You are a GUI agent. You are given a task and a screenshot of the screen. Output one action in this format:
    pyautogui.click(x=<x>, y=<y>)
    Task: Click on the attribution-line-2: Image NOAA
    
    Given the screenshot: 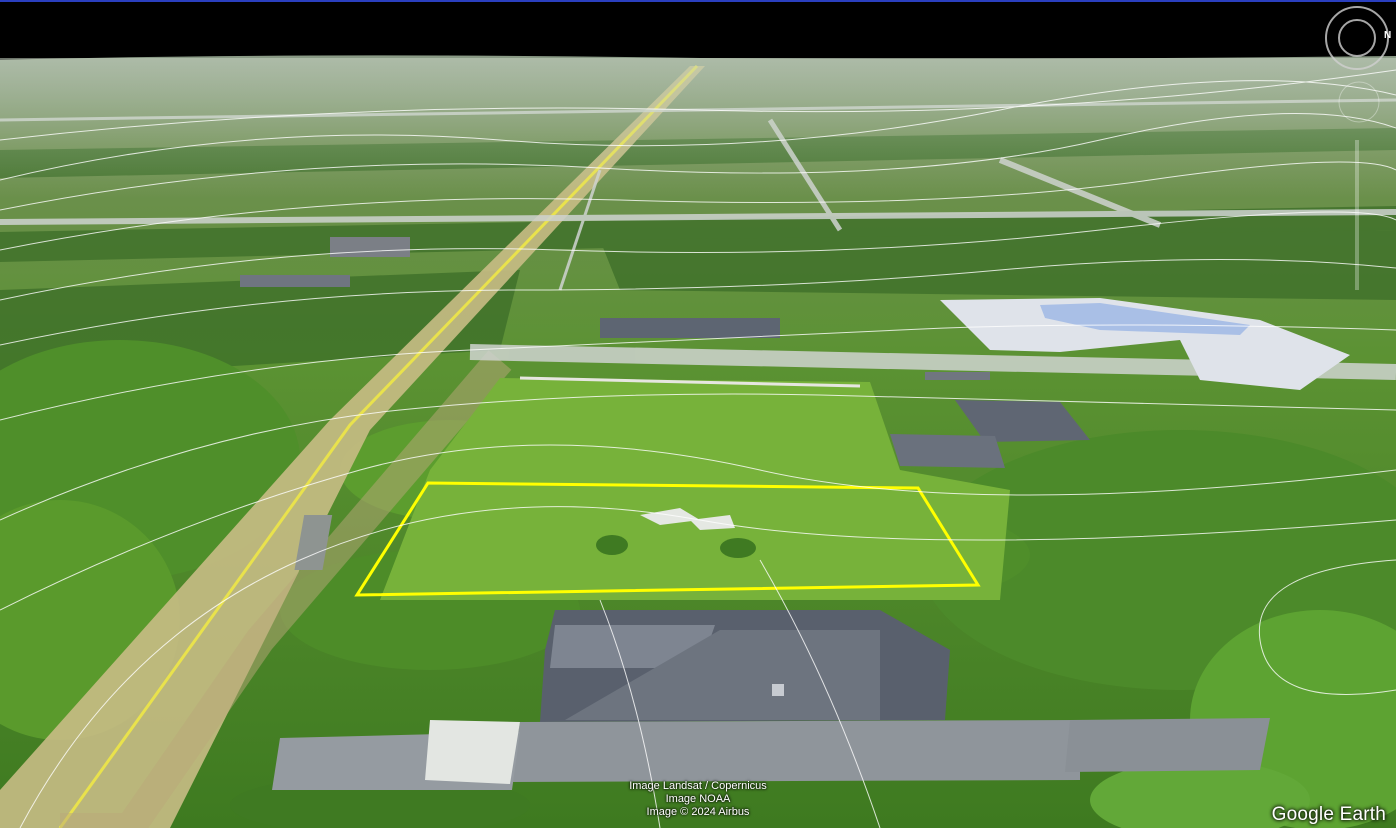 What is the action you would take?
    pyautogui.click(x=698, y=799)
    